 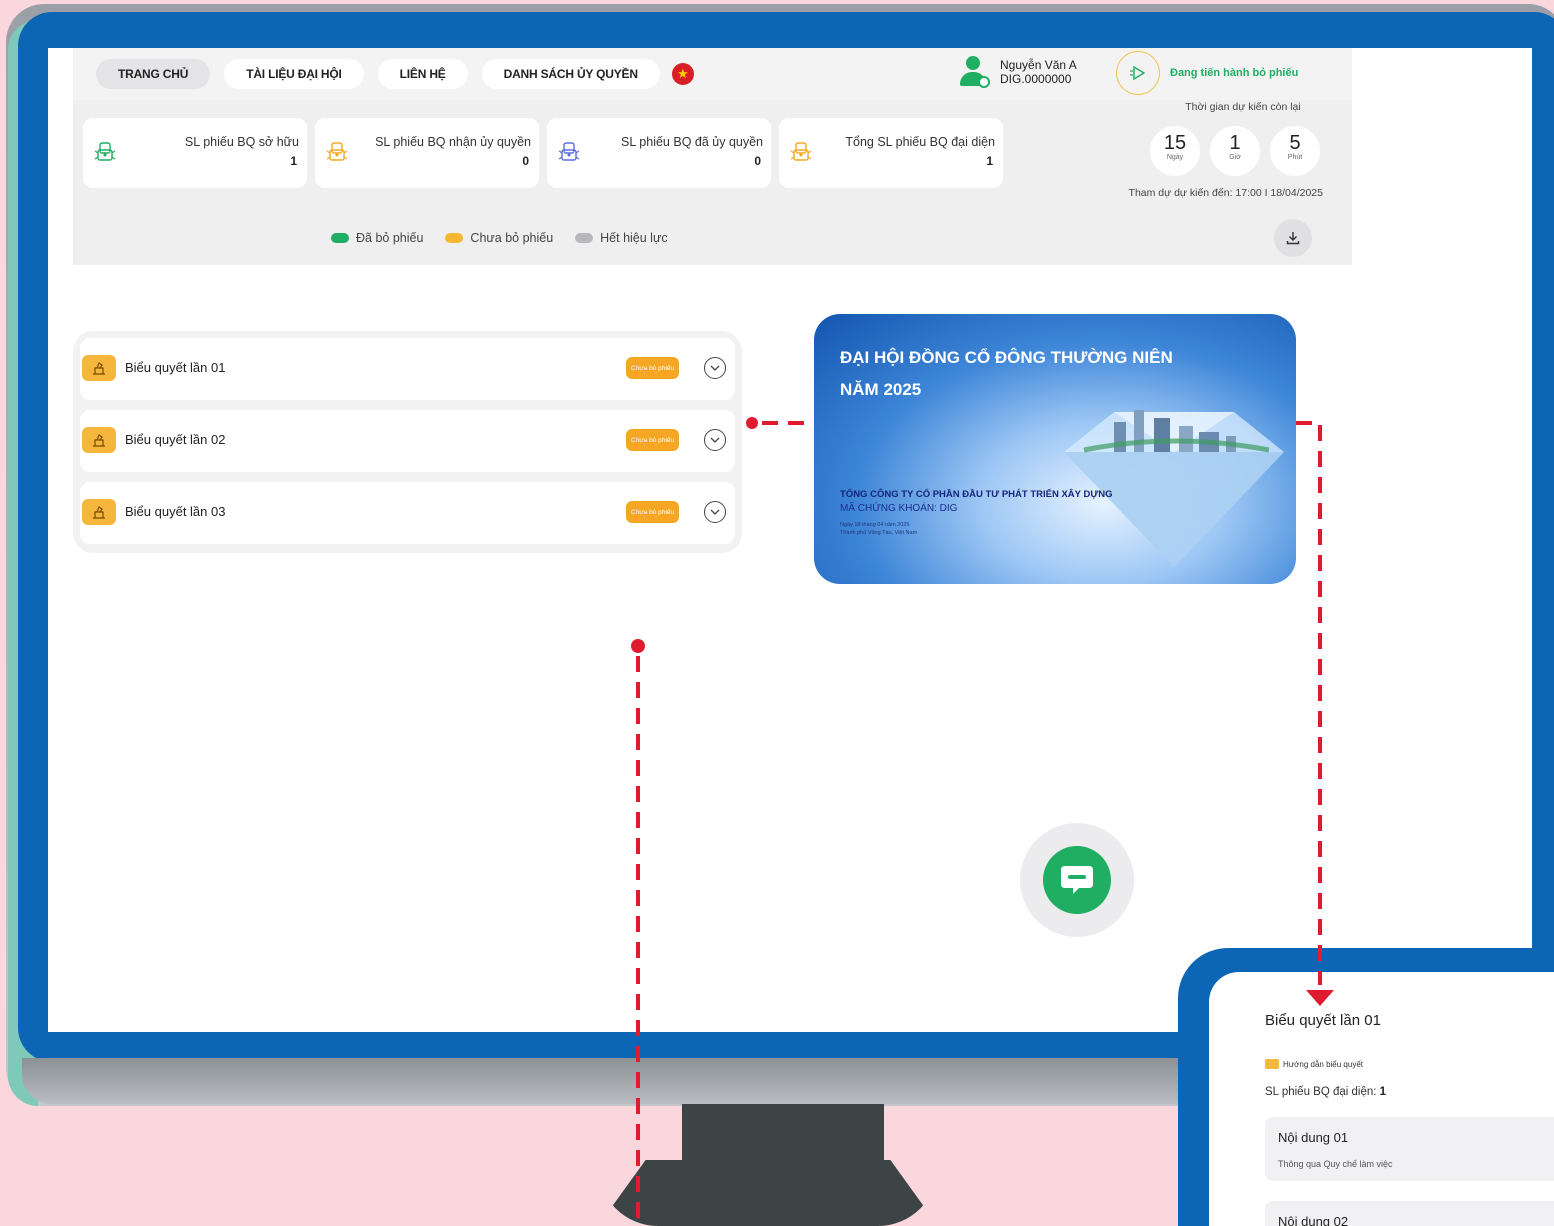 What do you see at coordinates (1243, 107) in the screenshot?
I see `countdown-title: Thời gian dự kiến còn lại` at bounding box center [1243, 107].